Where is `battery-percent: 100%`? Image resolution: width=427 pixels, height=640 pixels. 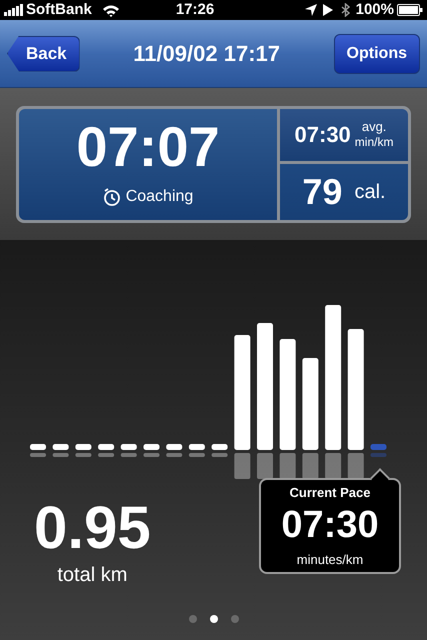
battery-percent: 100% is located at coordinates (375, 10).